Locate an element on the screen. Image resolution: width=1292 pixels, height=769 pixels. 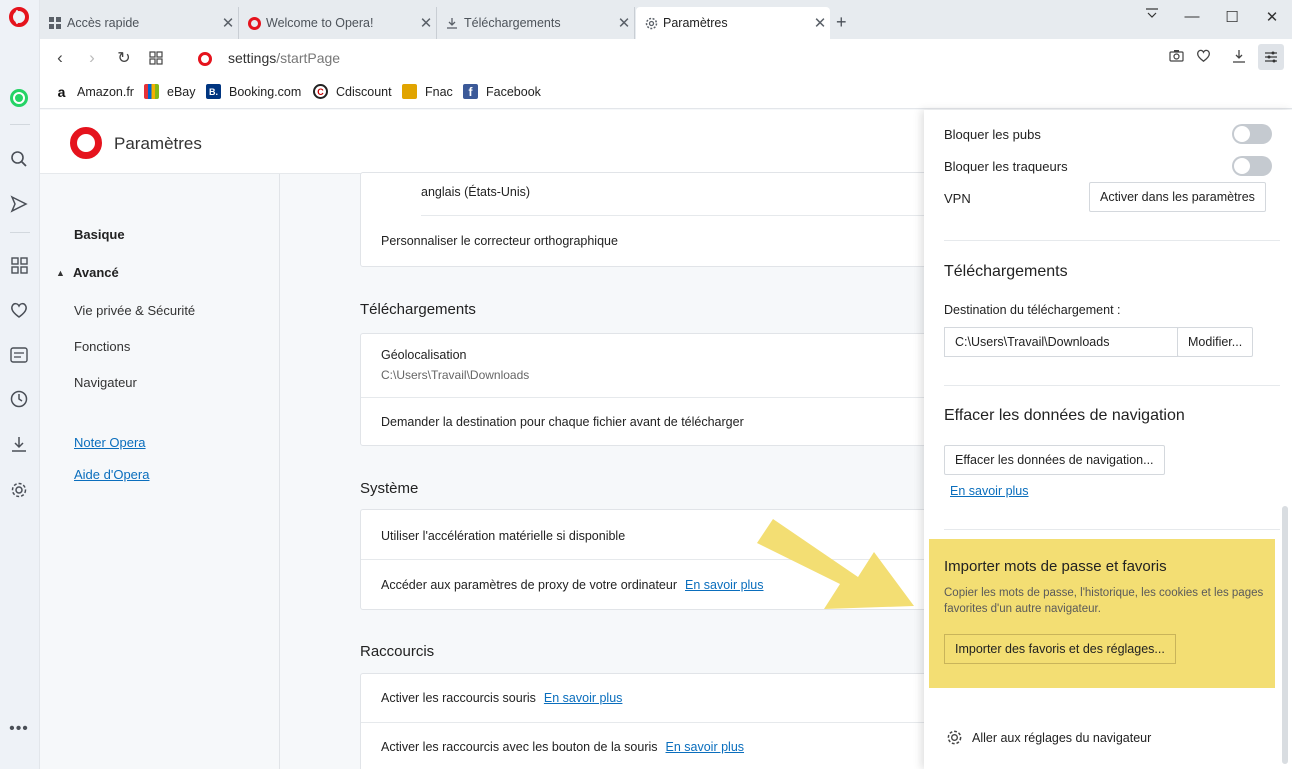
tab-title: Paramètres is located at coordinates (695, 23).